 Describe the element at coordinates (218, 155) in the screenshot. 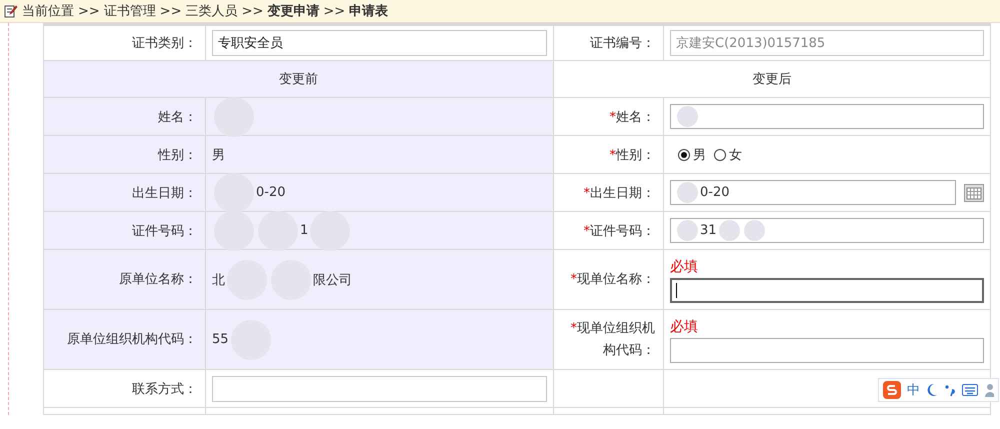

I see `field-value: 男` at that location.